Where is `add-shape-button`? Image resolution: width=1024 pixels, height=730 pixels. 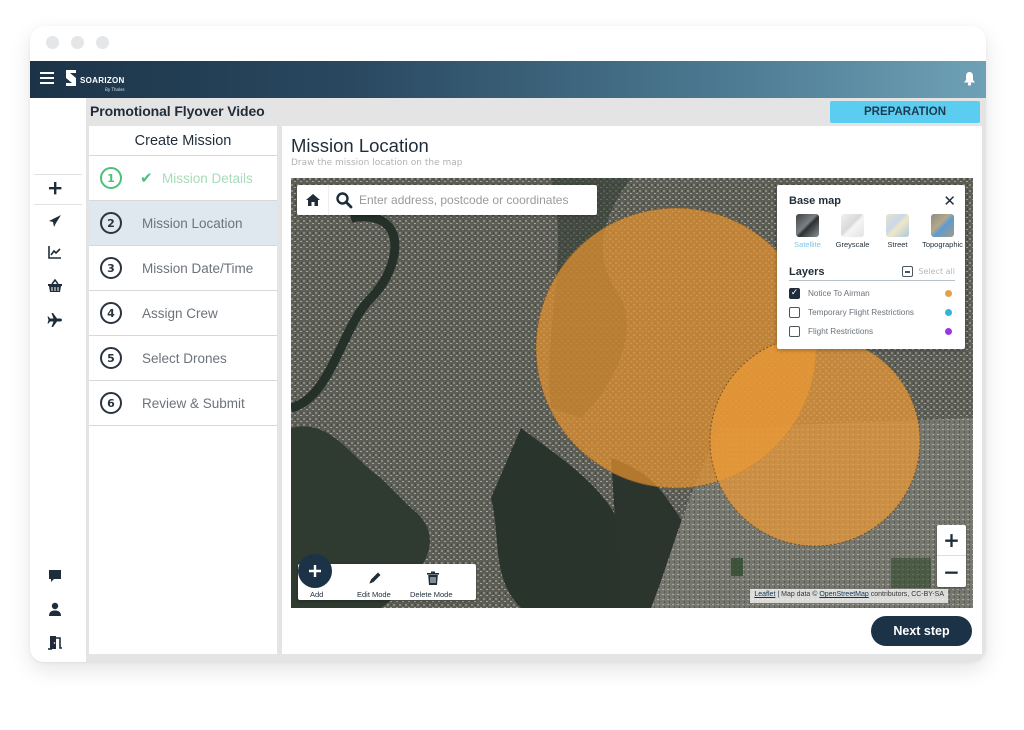
add-shape-button is located at coordinates (315, 571).